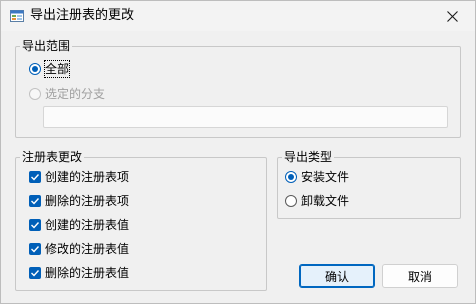 The width and height of the screenshot is (476, 304). Describe the element at coordinates (87, 201) in the screenshot. I see `checkbox-deleted-keys-label: 删除的注册表项` at that location.